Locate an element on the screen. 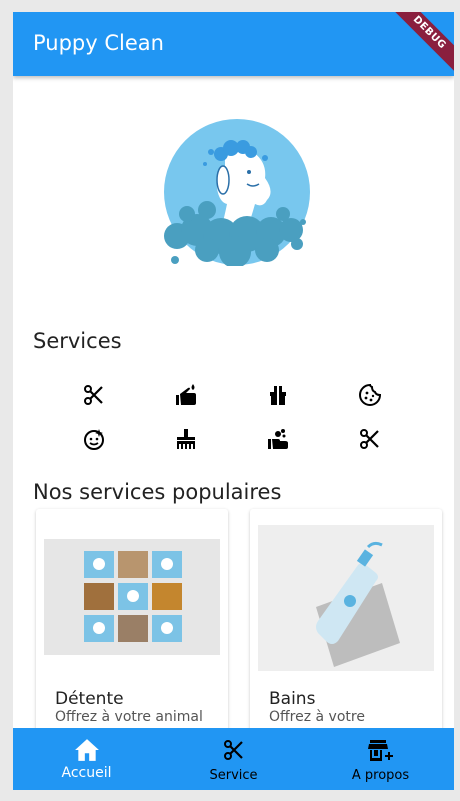 Image resolution: width=460 pixels, height=801 pixels. bottom-navigation: Accueil Service A propos is located at coordinates (233, 759).